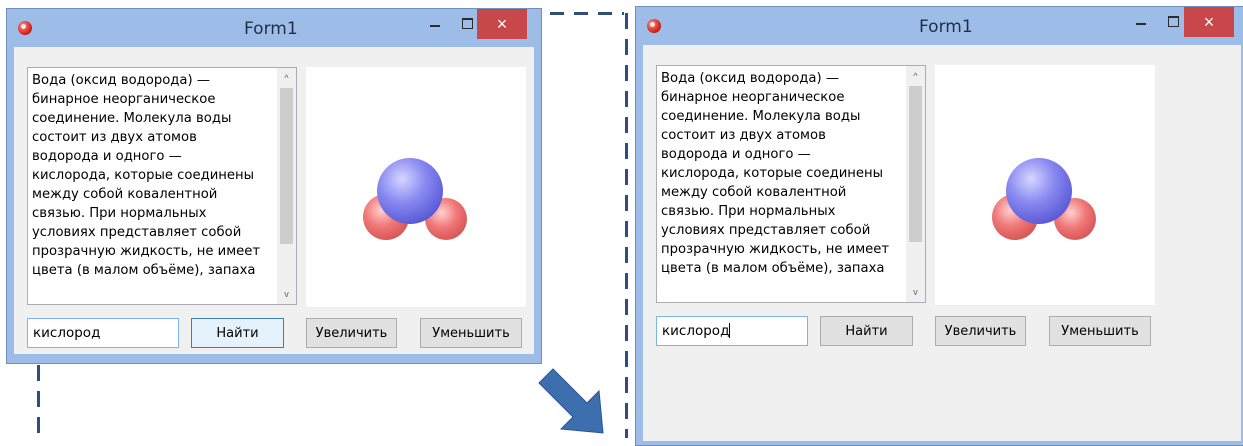 This screenshot has width=1243, height=446. Describe the element at coordinates (571, 401) in the screenshot. I see `arrow-icon` at that location.